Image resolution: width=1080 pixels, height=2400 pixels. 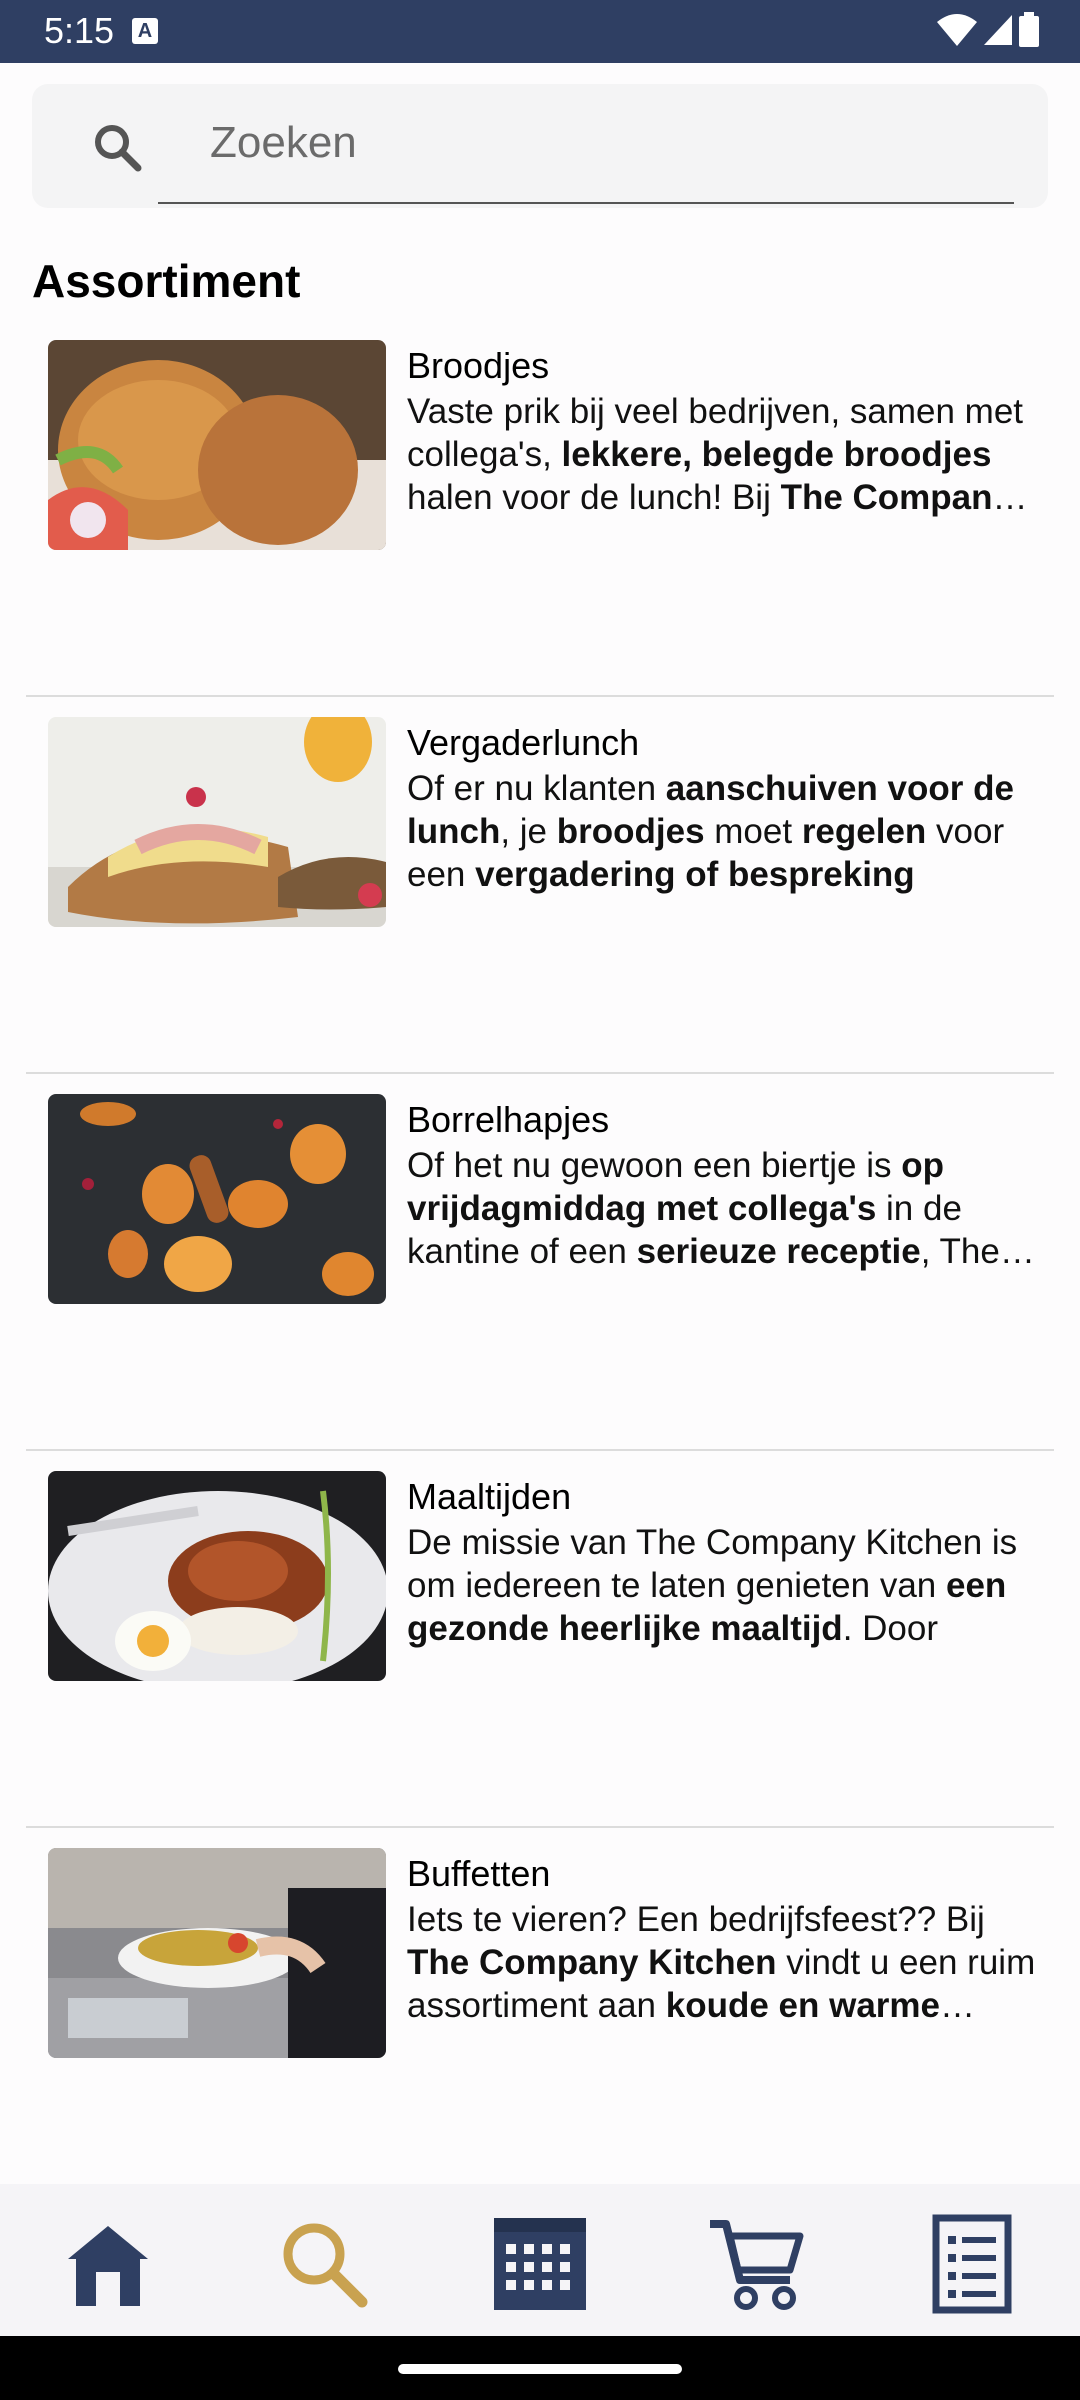 I want to click on status-icons, so click(x=988, y=32).